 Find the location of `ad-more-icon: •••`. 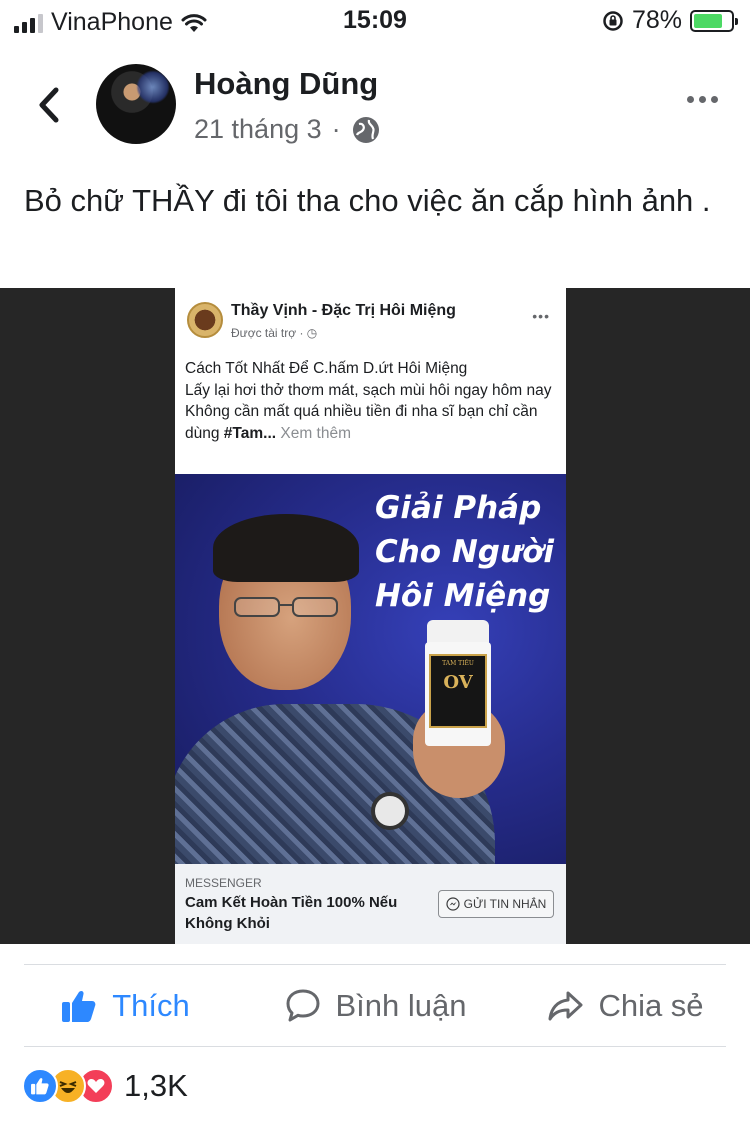

ad-more-icon: ••• is located at coordinates (541, 316).